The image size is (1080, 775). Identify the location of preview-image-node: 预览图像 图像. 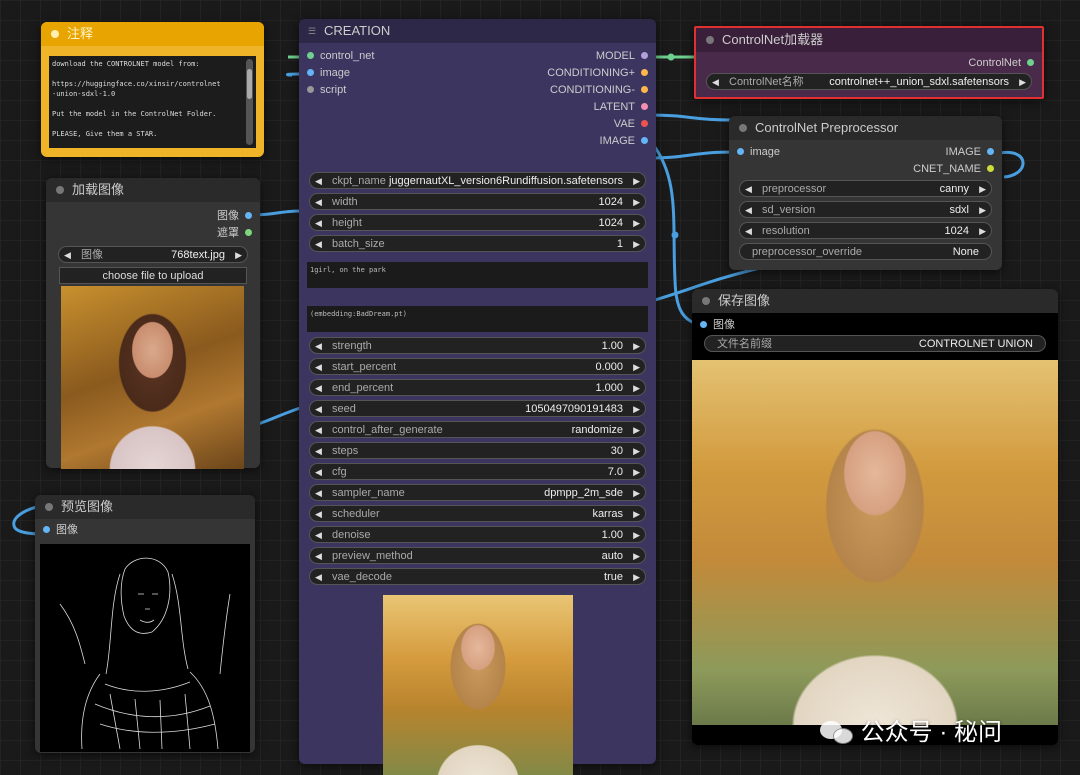
(145, 624).